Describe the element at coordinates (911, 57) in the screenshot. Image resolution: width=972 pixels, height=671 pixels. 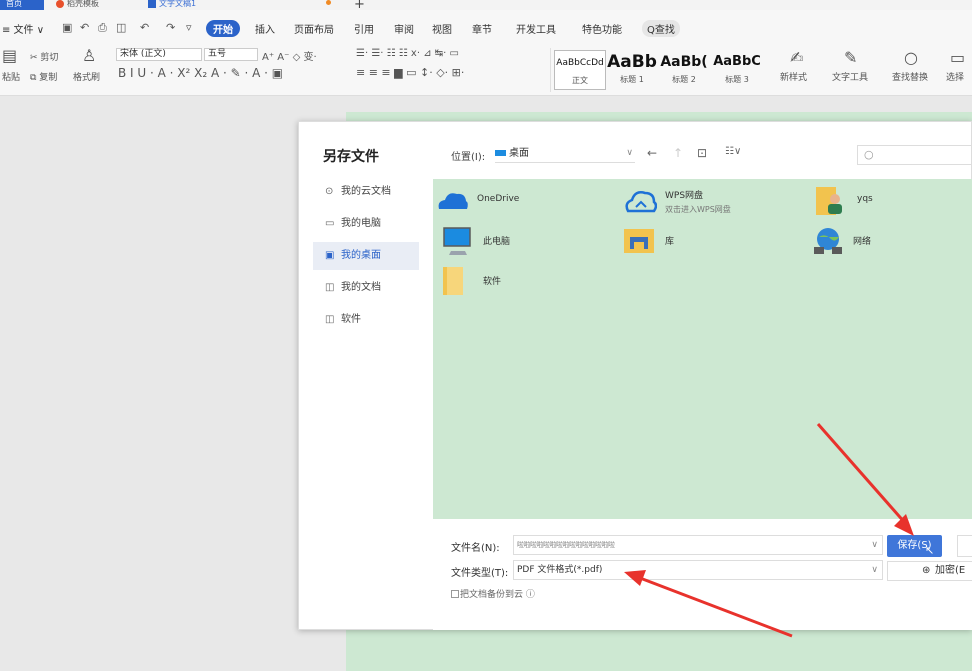
I see `find-replace-icon: ○` at that location.